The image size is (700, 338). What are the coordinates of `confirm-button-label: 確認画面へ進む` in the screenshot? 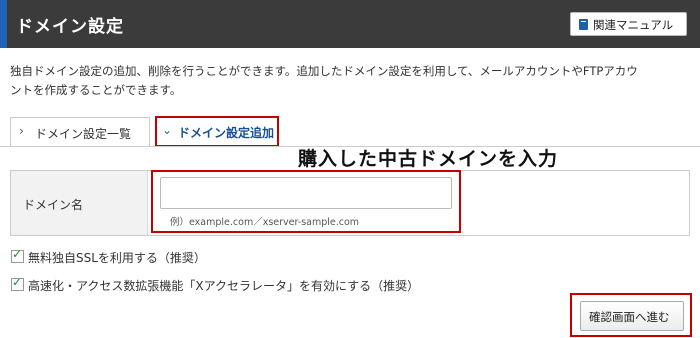 It's located at (629, 317).